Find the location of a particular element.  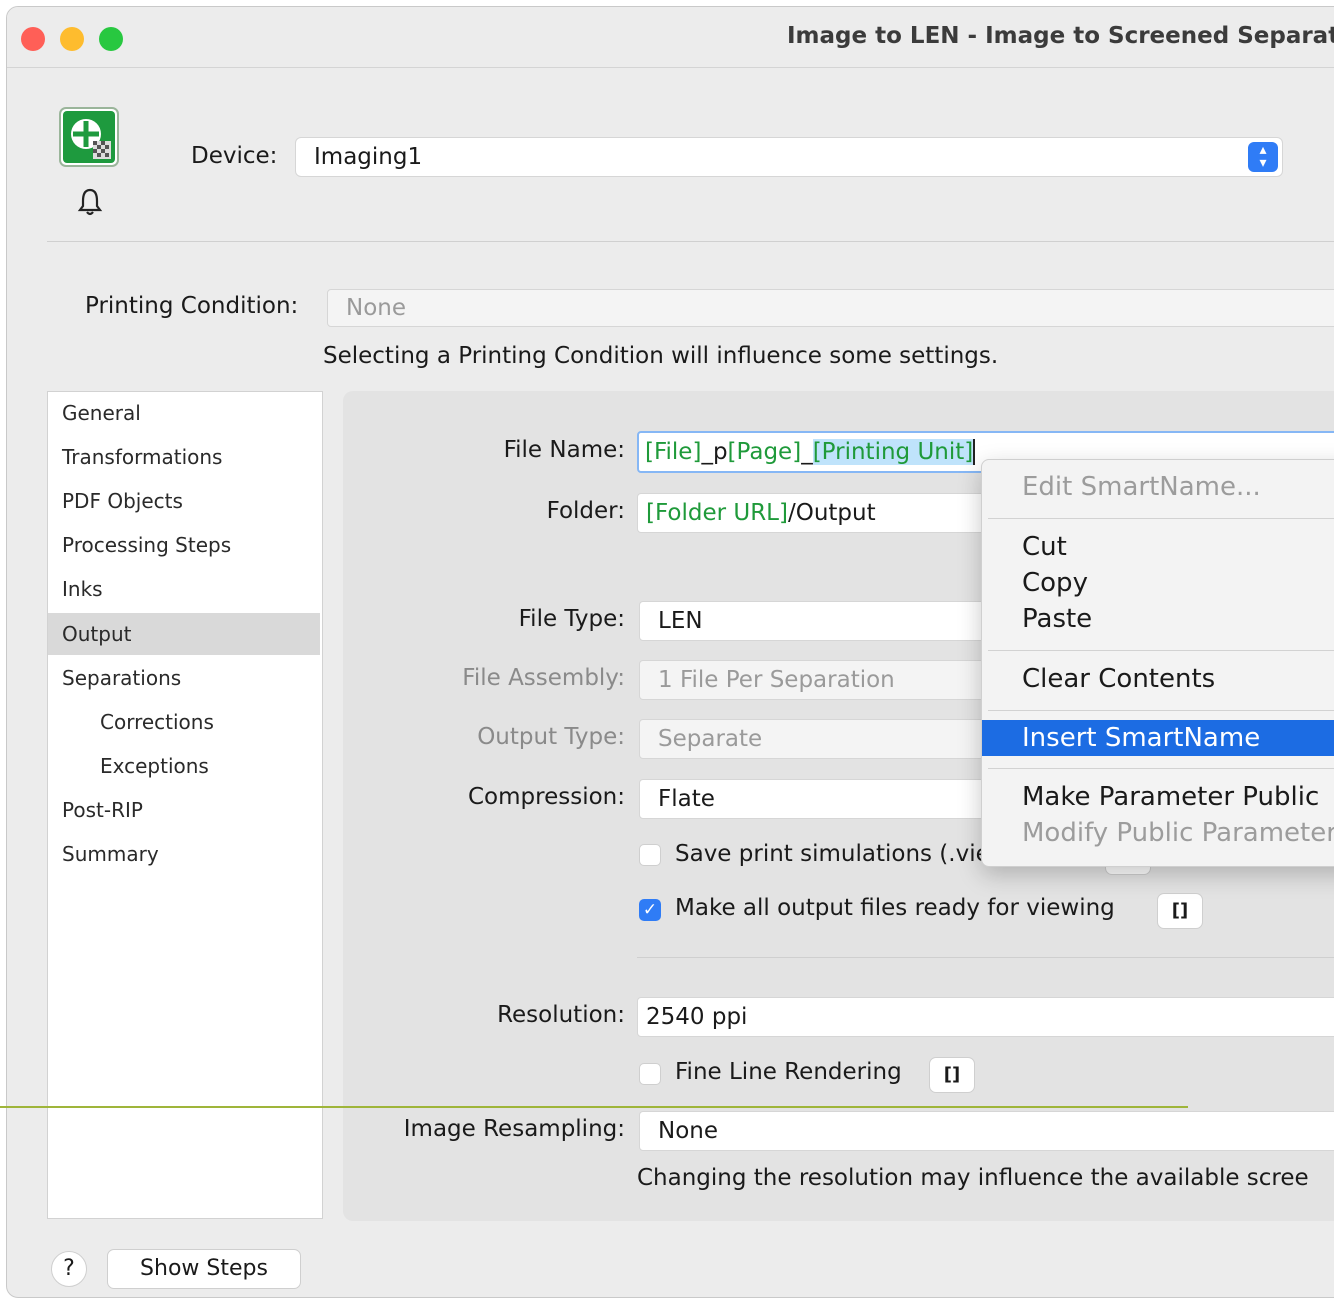

sidebar-item-separations: Separations is located at coordinates (184, 678).